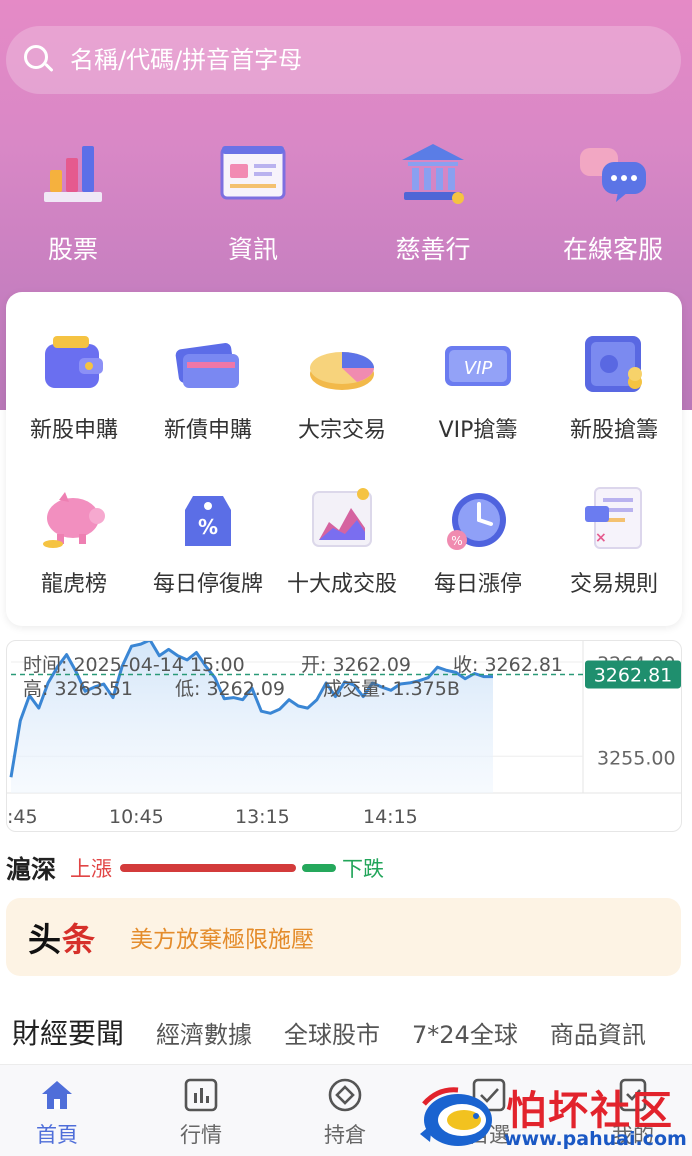  I want to click on search-bar, so click(343, 60).